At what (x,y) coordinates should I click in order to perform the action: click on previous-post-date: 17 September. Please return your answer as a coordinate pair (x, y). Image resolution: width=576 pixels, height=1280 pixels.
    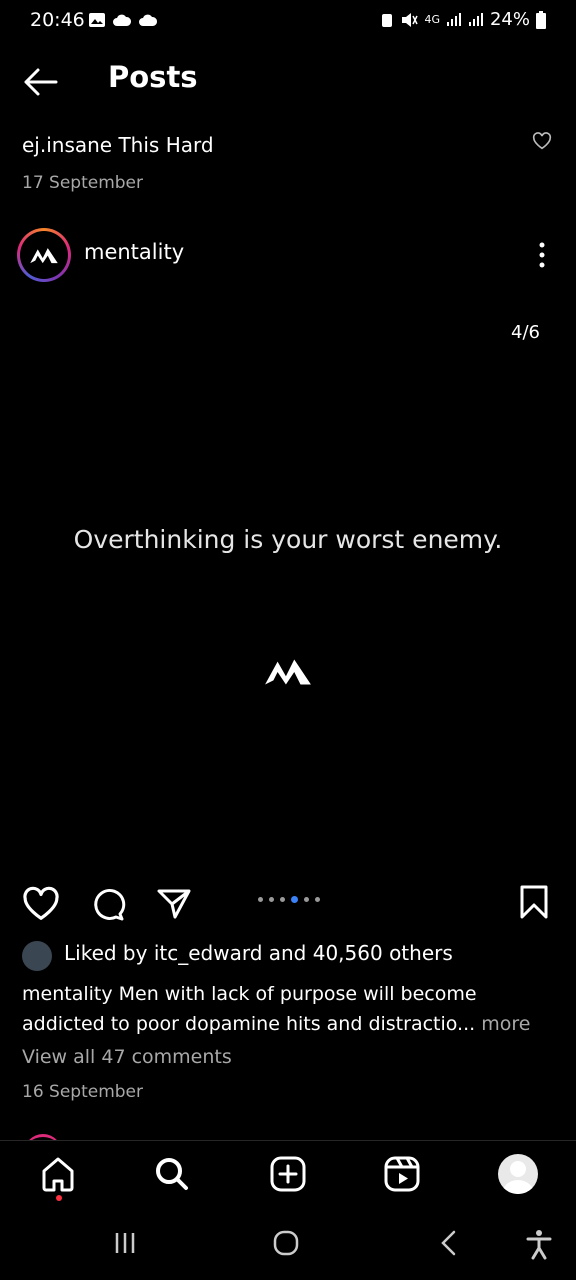
    Looking at the image, I should click on (83, 183).